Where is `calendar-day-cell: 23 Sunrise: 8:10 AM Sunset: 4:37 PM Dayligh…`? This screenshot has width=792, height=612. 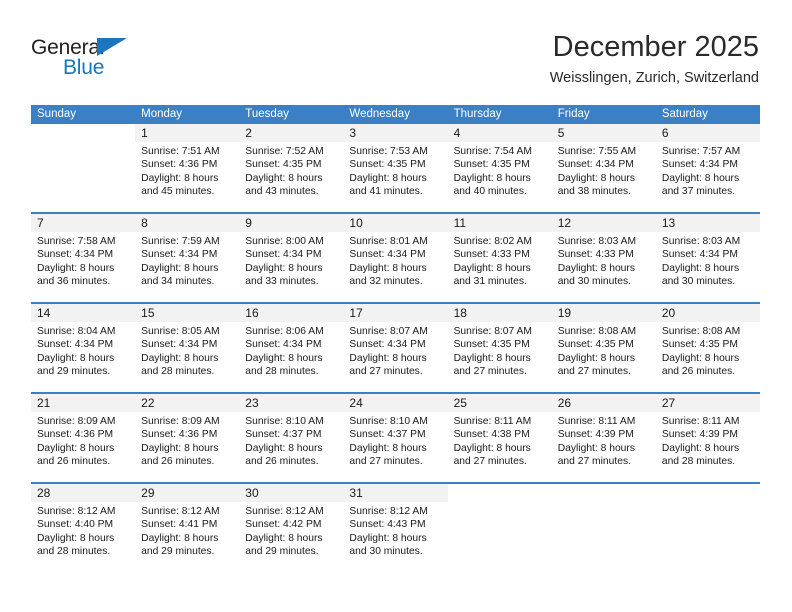
calendar-day-cell: 23 Sunrise: 8:10 AM Sunset: 4:37 PM Dayligh… is located at coordinates (291, 438).